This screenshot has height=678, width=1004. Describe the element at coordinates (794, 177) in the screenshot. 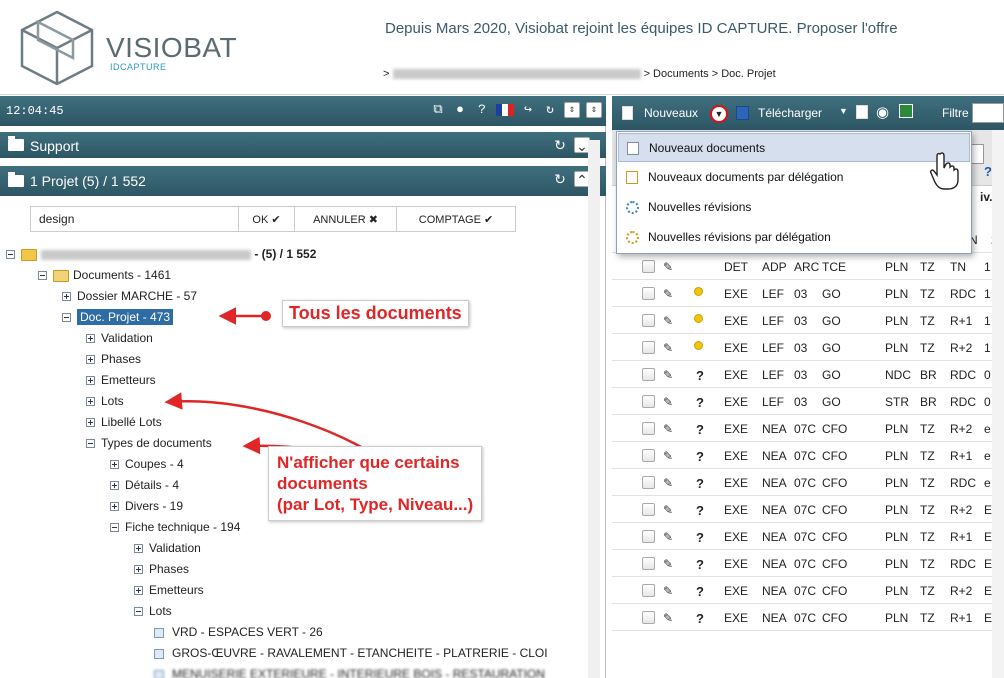

I see `menu-item-new-documents-delegation: Nouveaux documents par délégation` at that location.